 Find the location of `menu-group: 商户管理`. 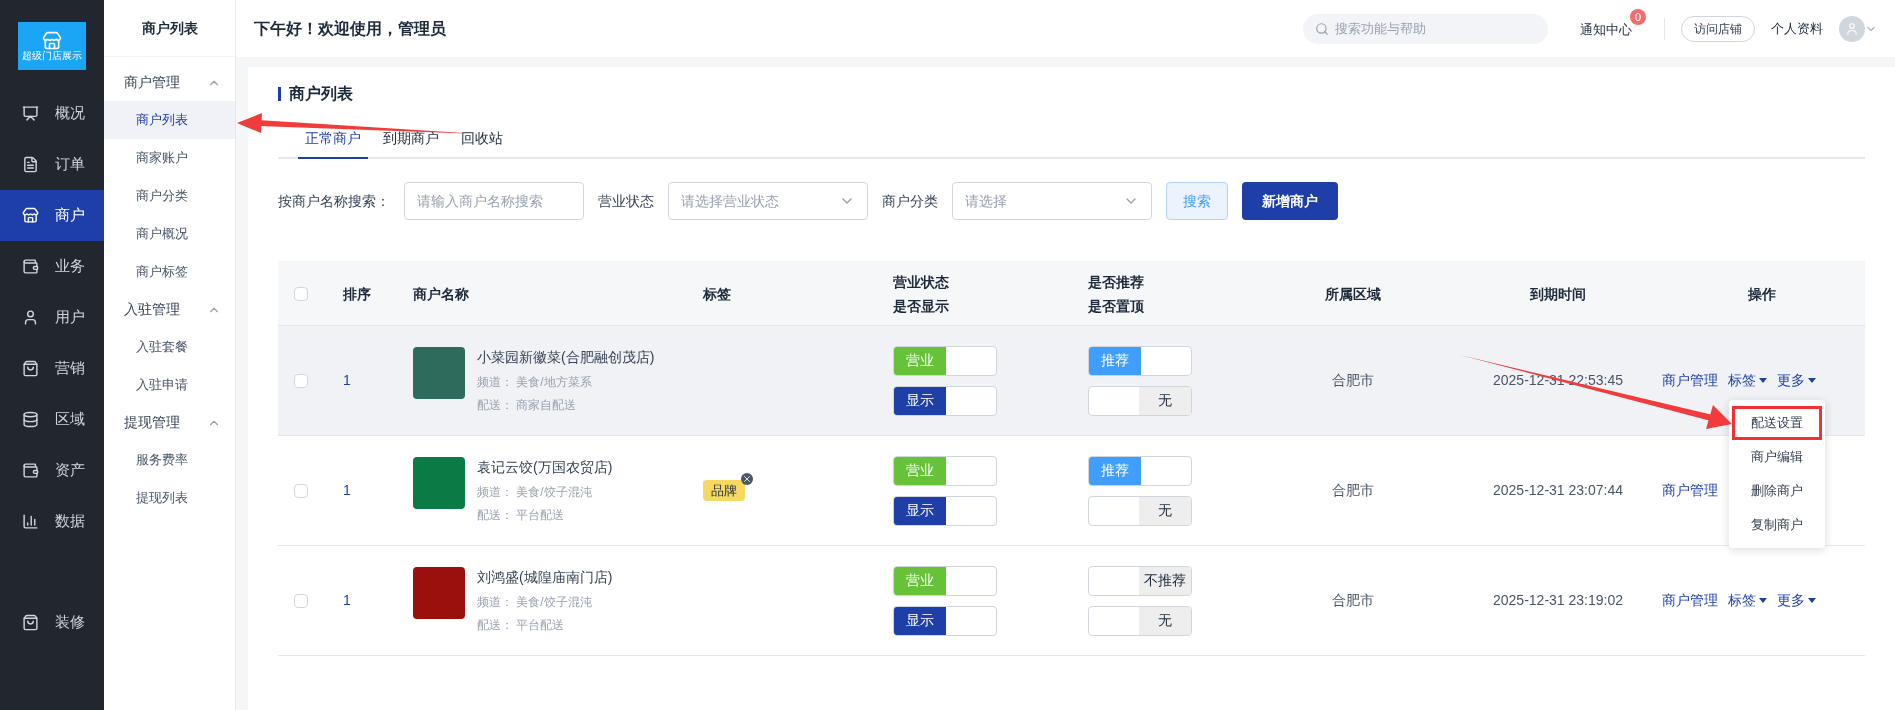

menu-group: 商户管理 is located at coordinates (169, 82).